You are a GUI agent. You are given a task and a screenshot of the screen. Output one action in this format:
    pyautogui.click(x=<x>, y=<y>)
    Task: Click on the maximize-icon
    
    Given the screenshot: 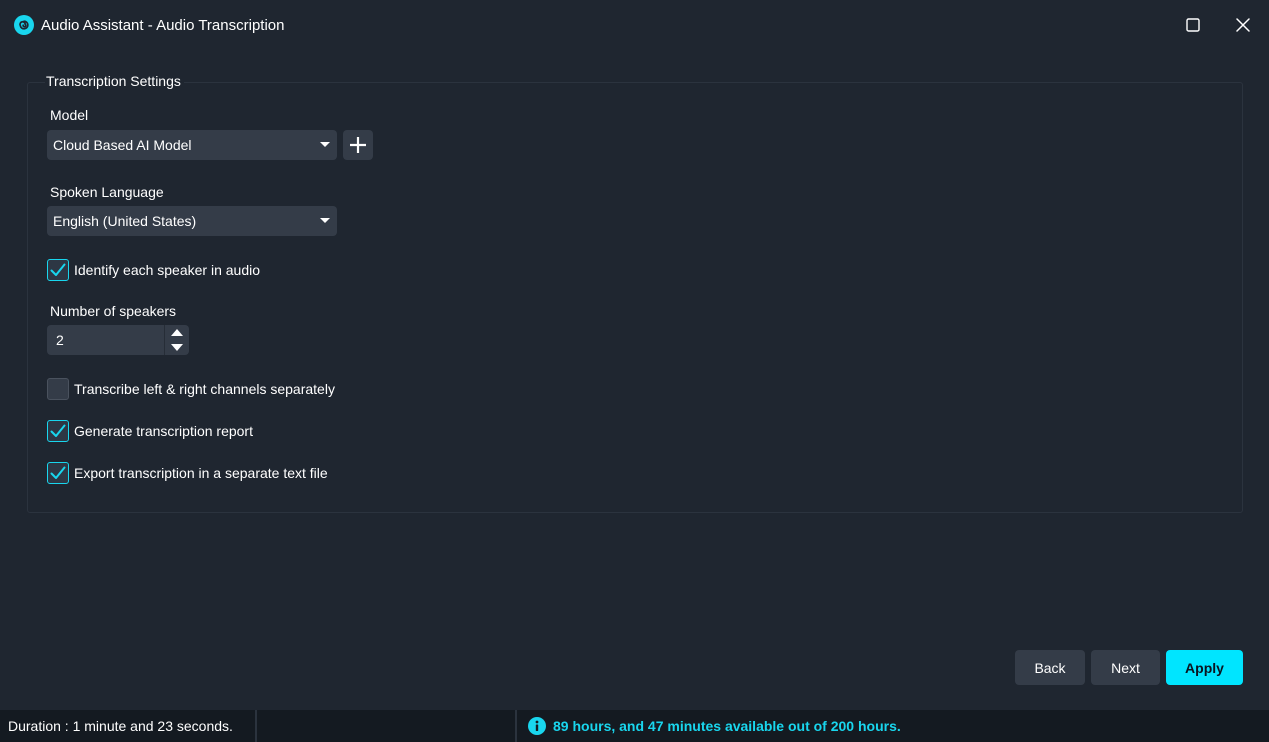 What is the action you would take?
    pyautogui.click(x=1193, y=25)
    